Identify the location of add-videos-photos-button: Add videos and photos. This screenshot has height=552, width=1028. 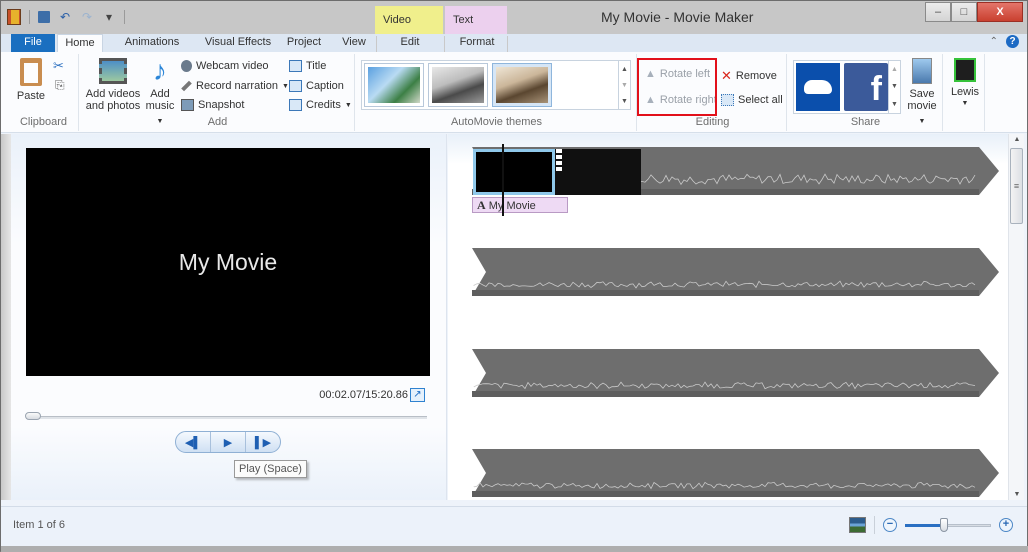
(113, 85).